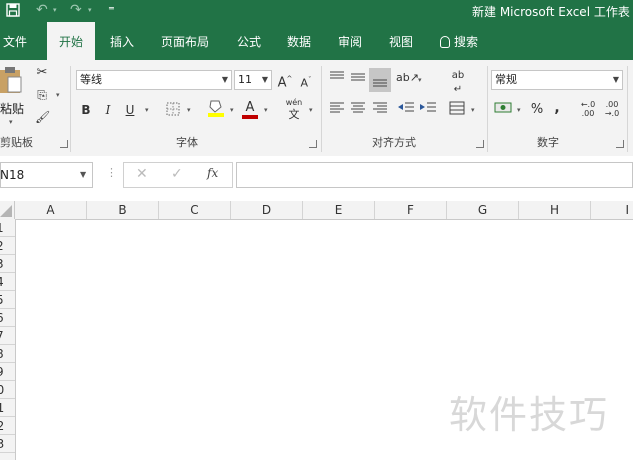 This screenshot has width=633, height=460. I want to click on formula-input, so click(434, 175).